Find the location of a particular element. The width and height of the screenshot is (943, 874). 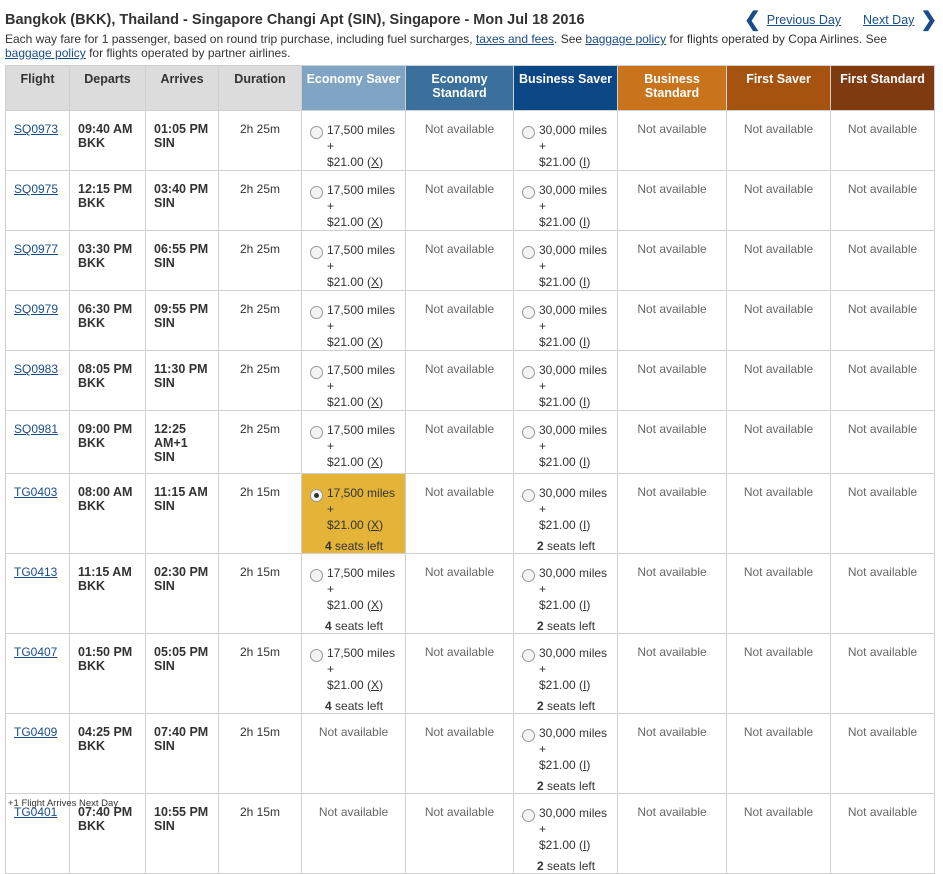

flight-number-link: SQ0977 is located at coordinates (36, 249).